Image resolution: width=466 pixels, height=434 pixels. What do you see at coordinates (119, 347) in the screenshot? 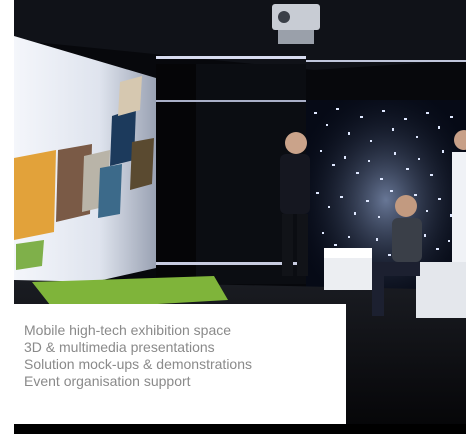
I see `caption-line-presentations: 3D & multimedia presentations` at bounding box center [119, 347].